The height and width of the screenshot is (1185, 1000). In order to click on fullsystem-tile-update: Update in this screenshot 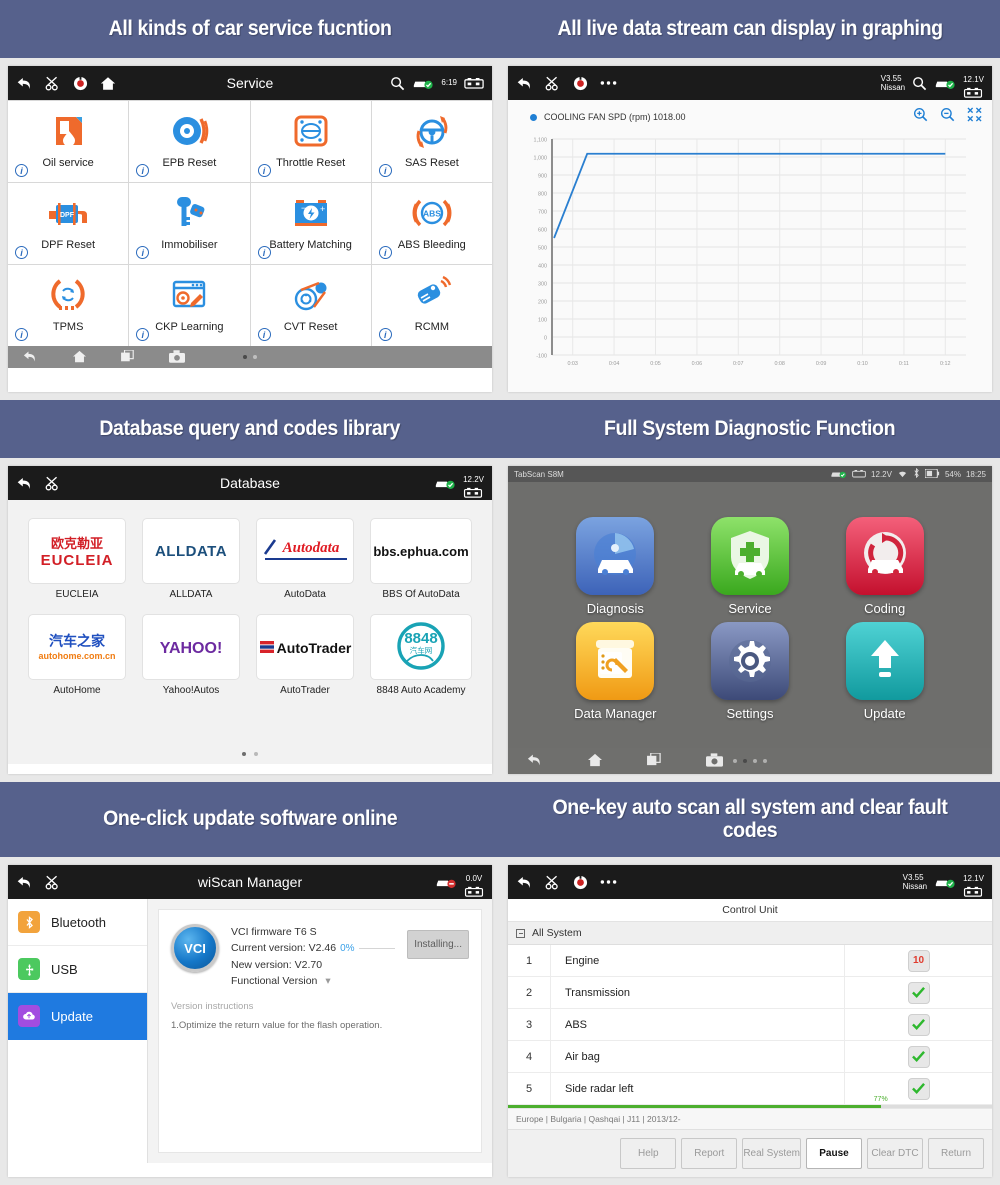, I will do `click(884, 671)`.